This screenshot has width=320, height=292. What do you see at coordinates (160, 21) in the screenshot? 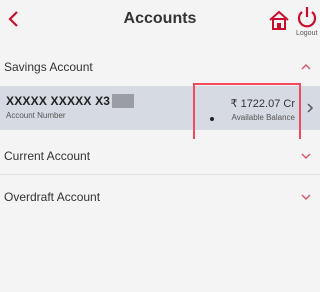
I see `app-header: Accounts Logout` at bounding box center [160, 21].